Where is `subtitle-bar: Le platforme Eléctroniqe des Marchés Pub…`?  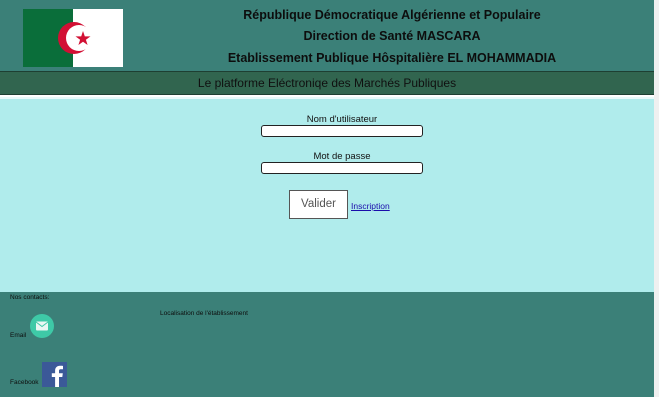 subtitle-bar: Le platforme Eléctroniqe des Marchés Pub… is located at coordinates (327, 83).